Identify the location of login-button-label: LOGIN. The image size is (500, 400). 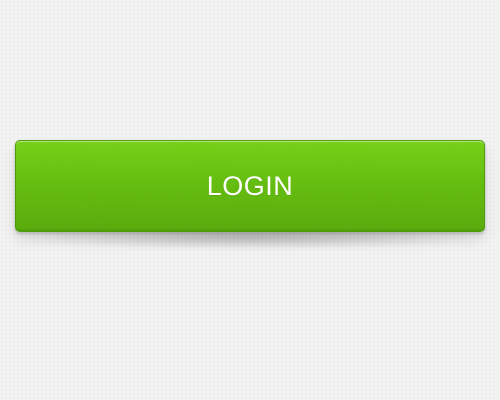
(250, 185).